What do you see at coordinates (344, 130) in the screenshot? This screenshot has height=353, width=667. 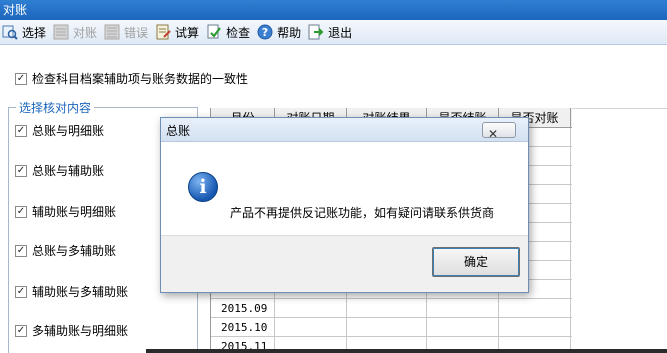 I see `dialog-title-bar: 总账 ✕` at bounding box center [344, 130].